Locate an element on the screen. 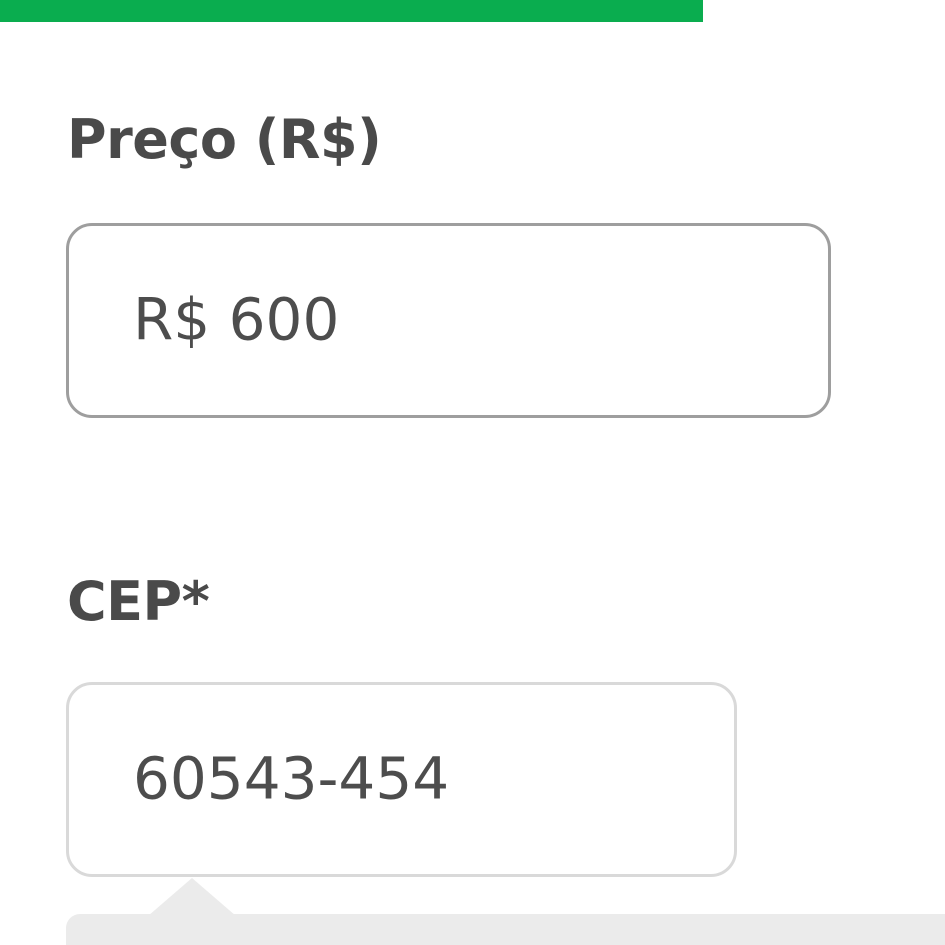 This screenshot has height=945, width=945. progress-bar is located at coordinates (472, 11).